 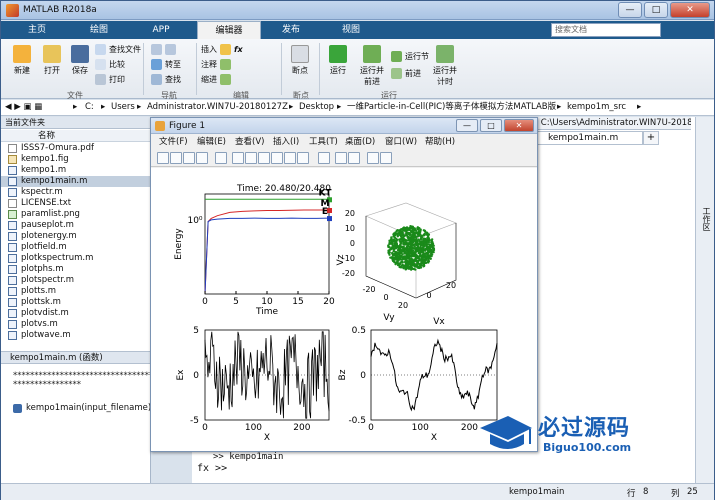 I want to click on file-row: plottsk.m, so click(x=76, y=302).